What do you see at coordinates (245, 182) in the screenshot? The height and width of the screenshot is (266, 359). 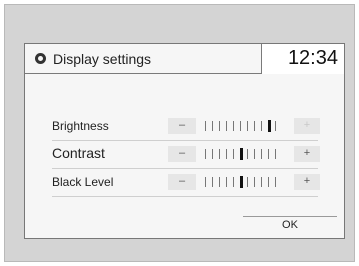 I see `black-level-level-bar` at bounding box center [245, 182].